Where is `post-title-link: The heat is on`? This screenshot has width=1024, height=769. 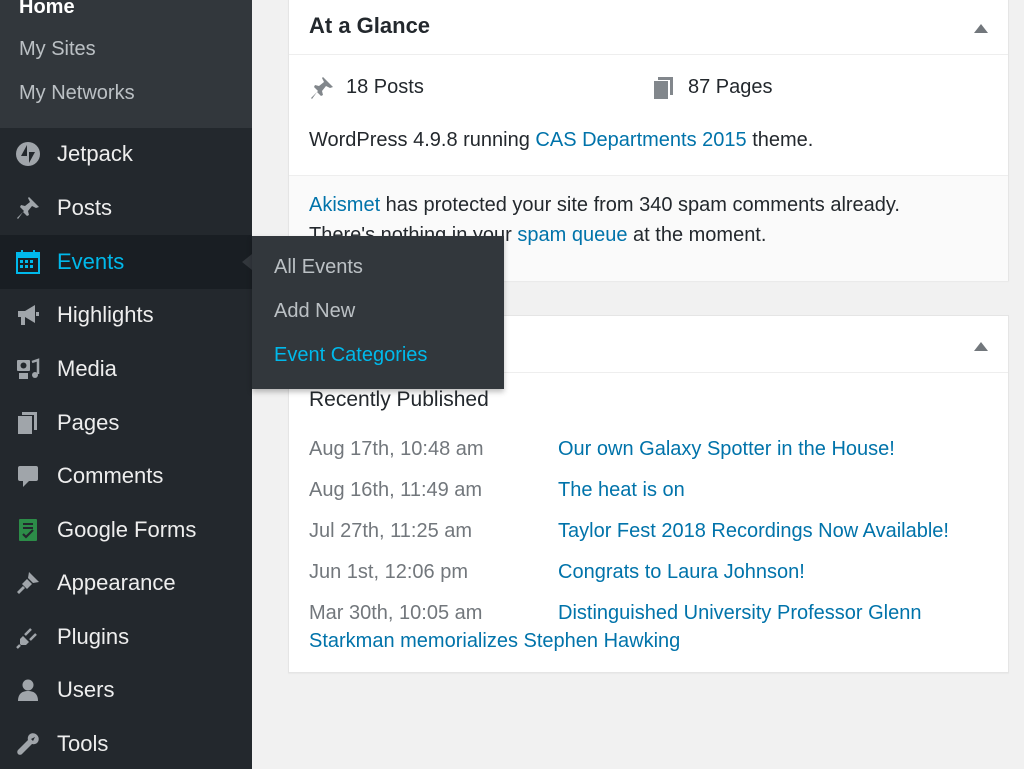 post-title-link: The heat is on is located at coordinates (621, 490).